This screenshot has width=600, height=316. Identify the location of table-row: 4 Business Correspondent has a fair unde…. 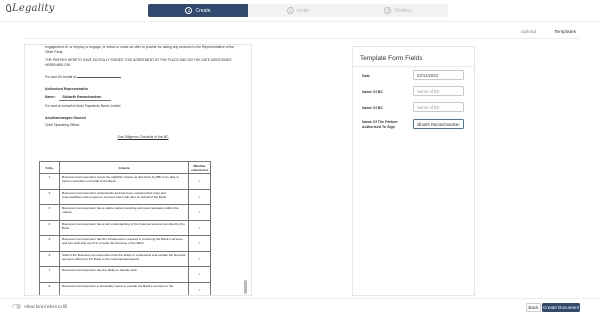
(125, 227).